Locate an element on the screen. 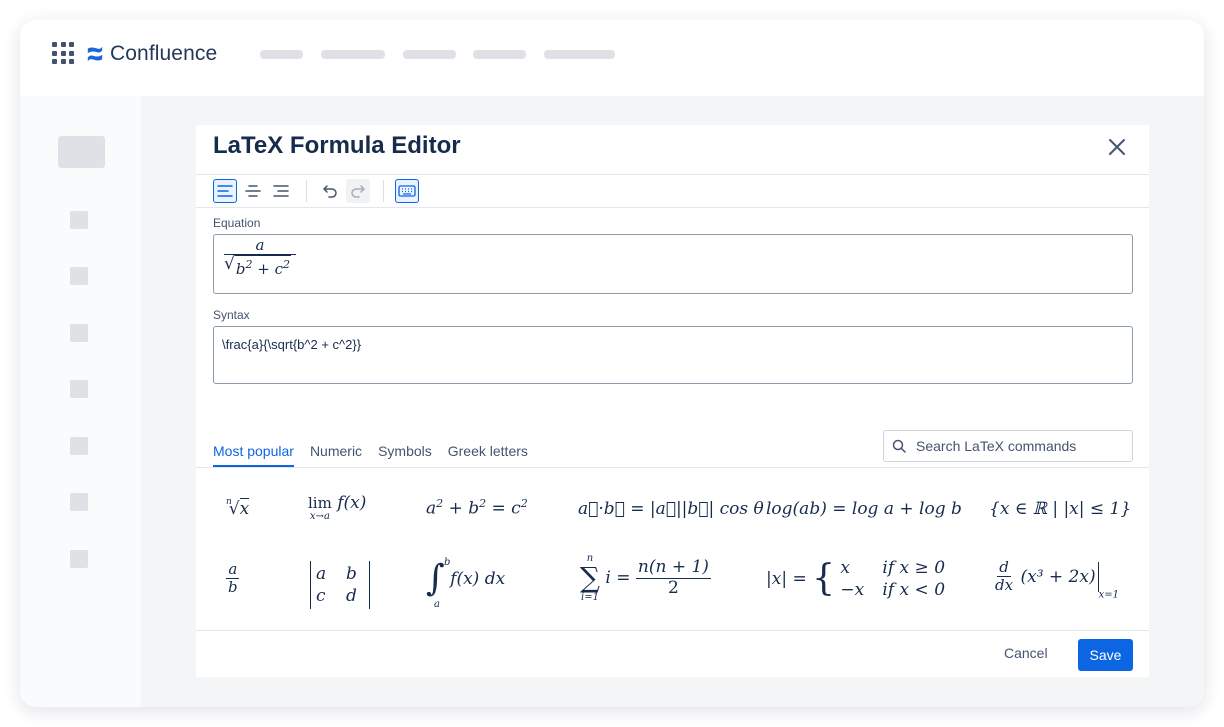 The image size is (1224, 727). formula-integral: ∫ b a f(x) dx is located at coordinates (466, 583).